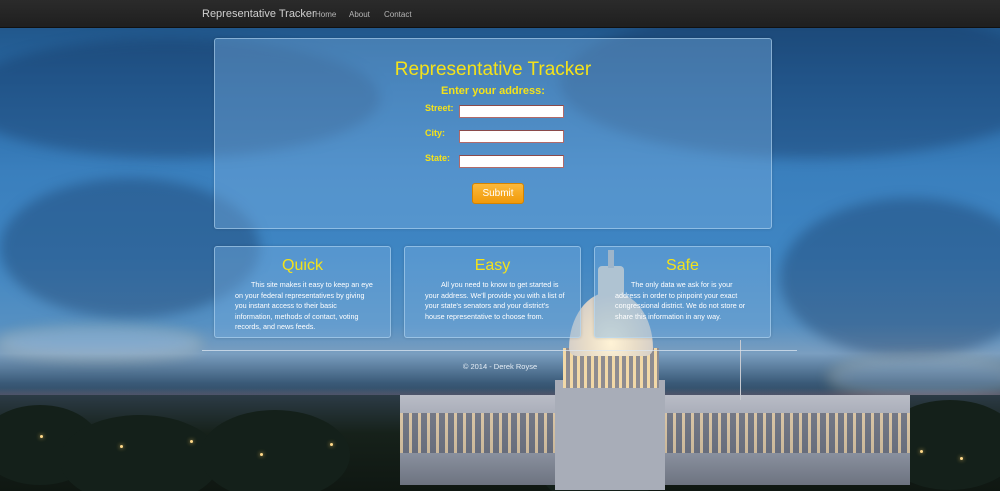 The height and width of the screenshot is (491, 1000). What do you see at coordinates (435, 133) in the screenshot?
I see `city-label: City:` at bounding box center [435, 133].